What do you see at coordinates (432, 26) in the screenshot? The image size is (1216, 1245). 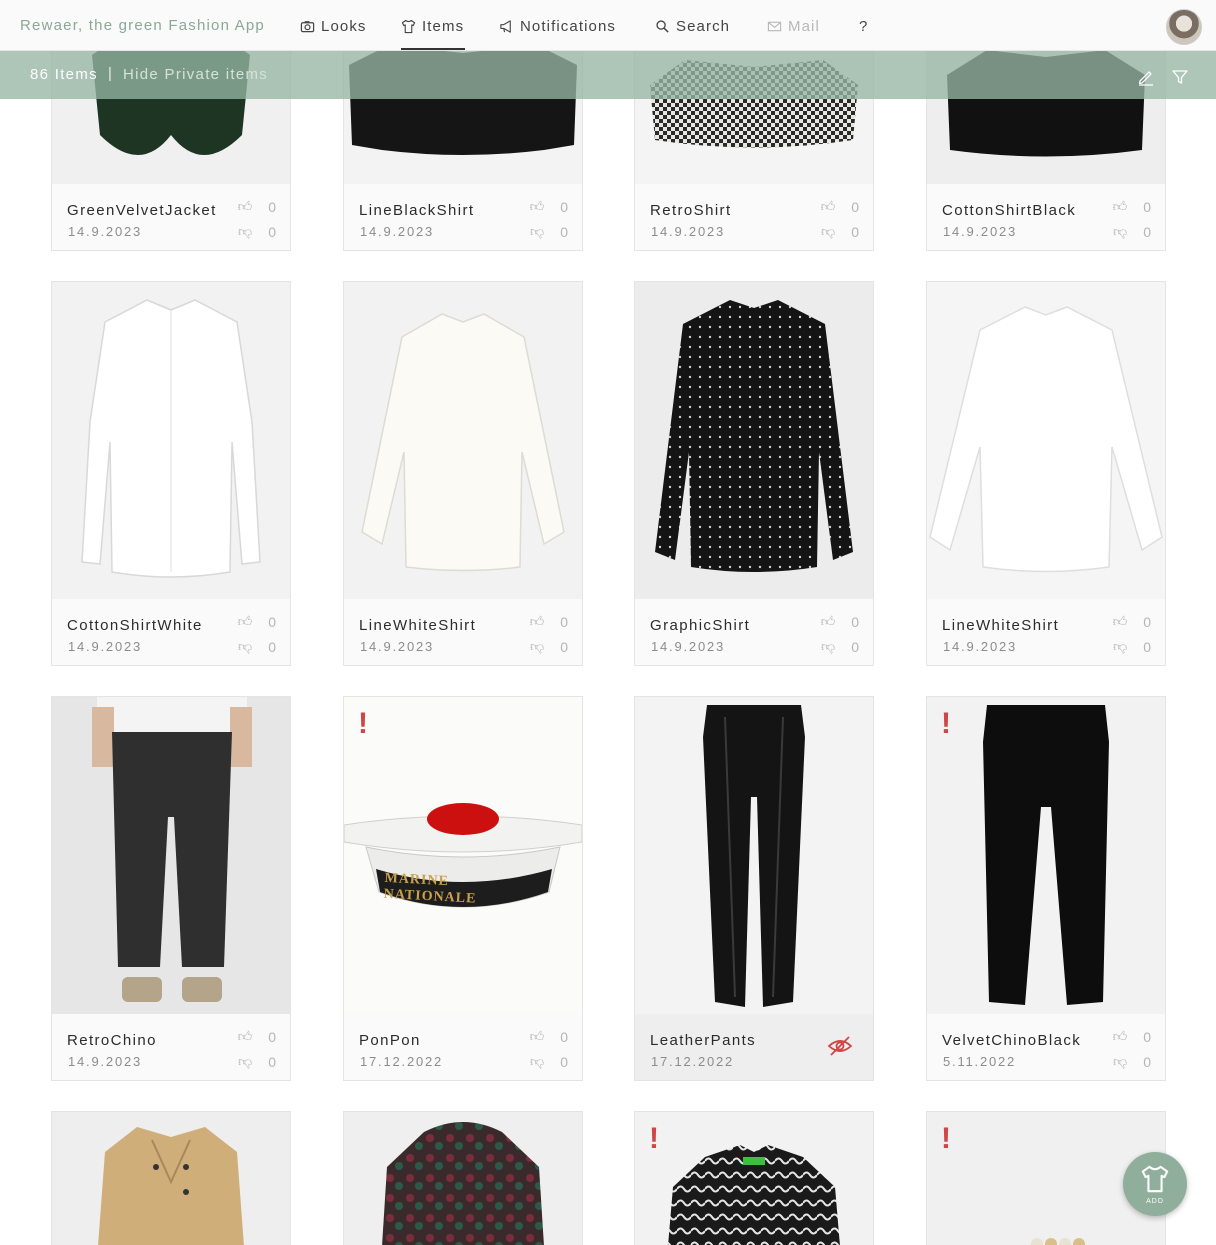 I see `nav-items: Items` at bounding box center [432, 26].